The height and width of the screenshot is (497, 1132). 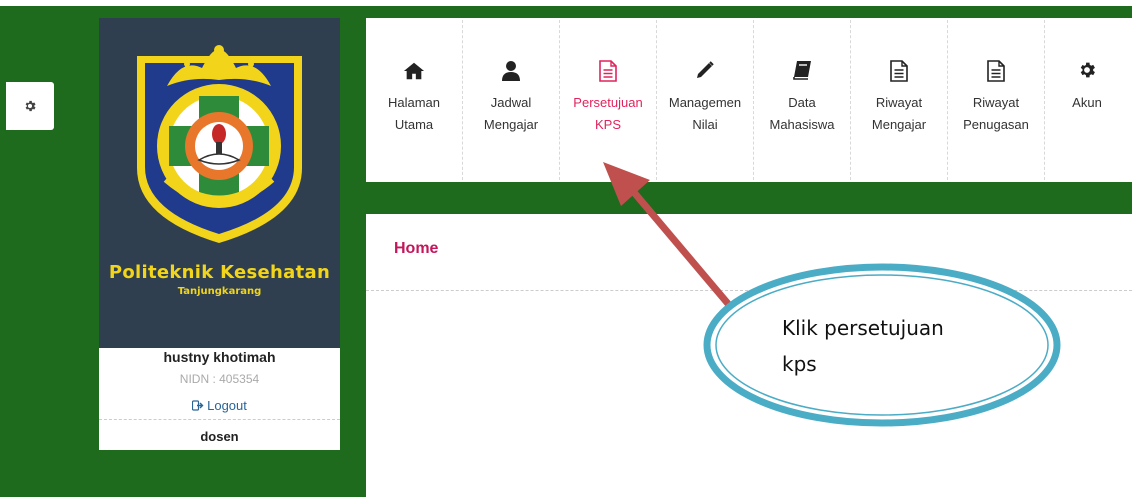 I want to click on logout-link: Logout, so click(x=219, y=405).